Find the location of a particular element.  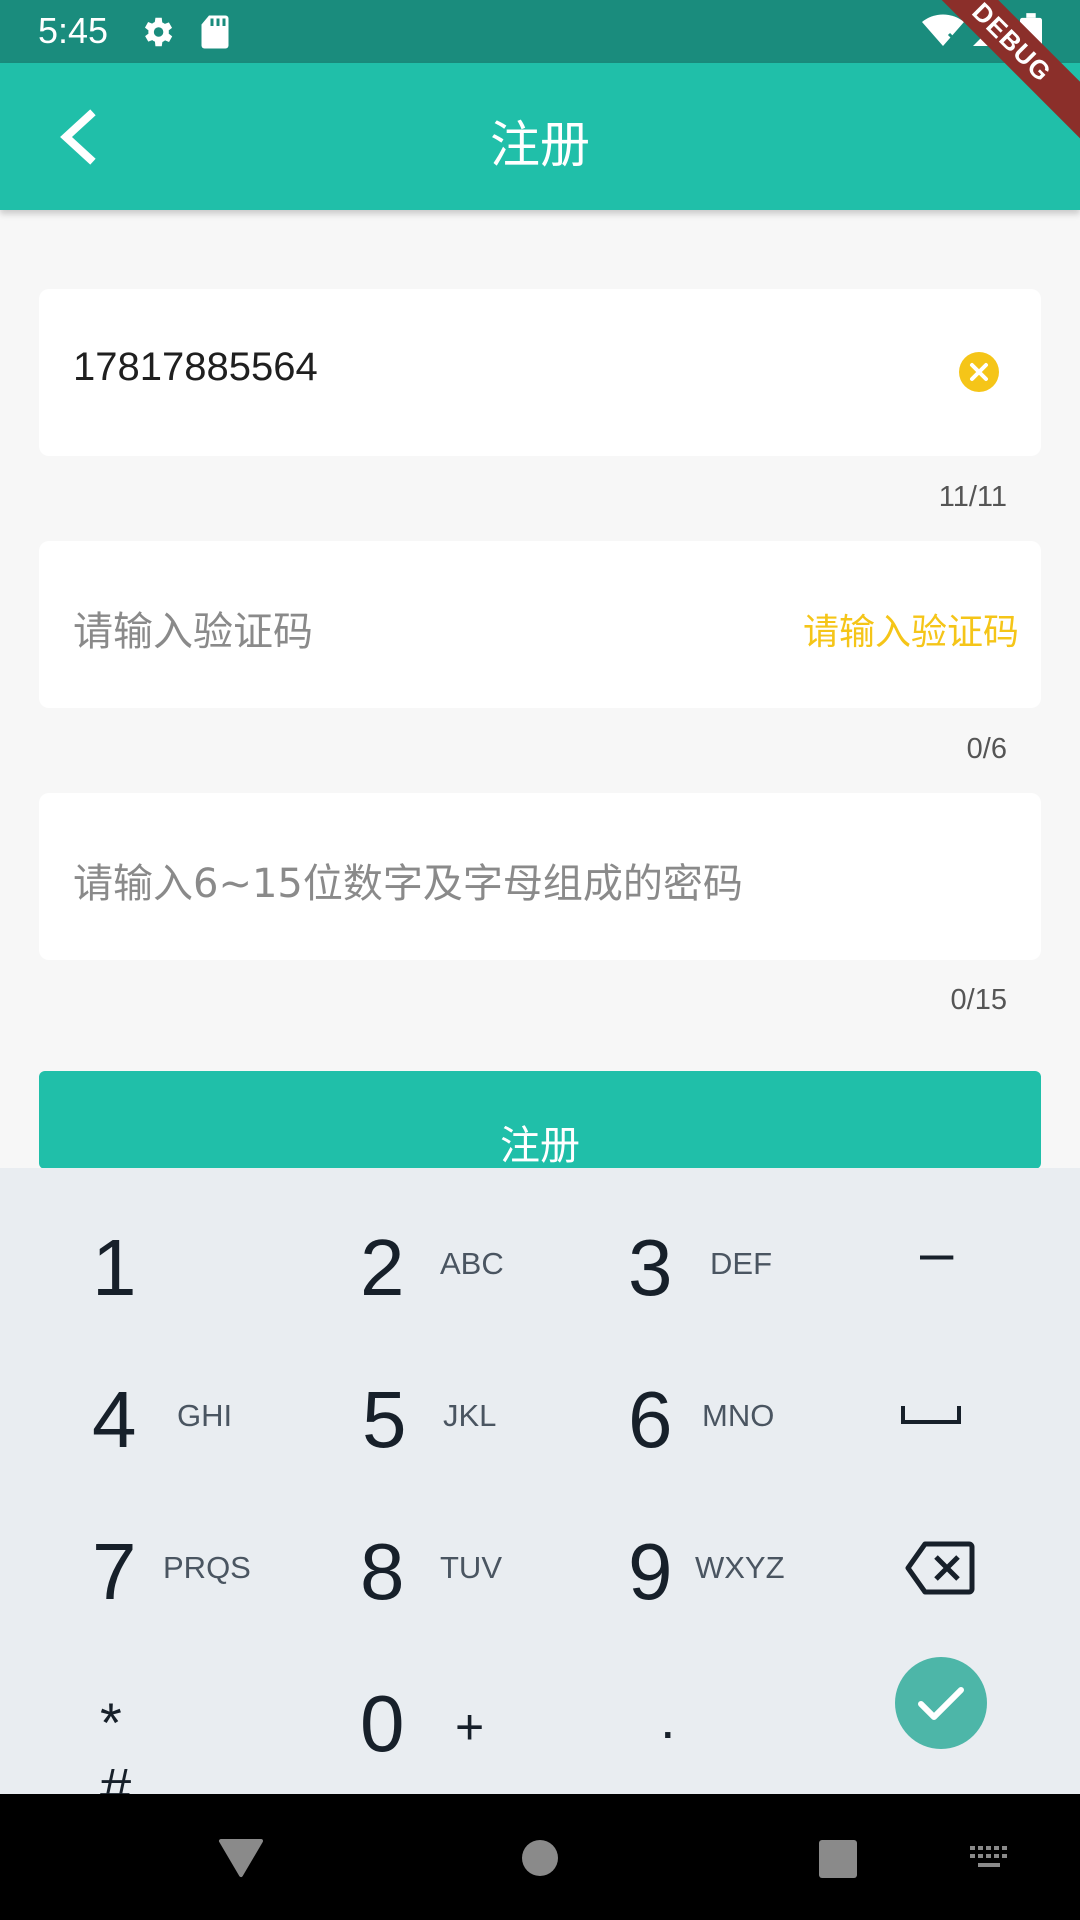

check-icon is located at coordinates (941, 1703).